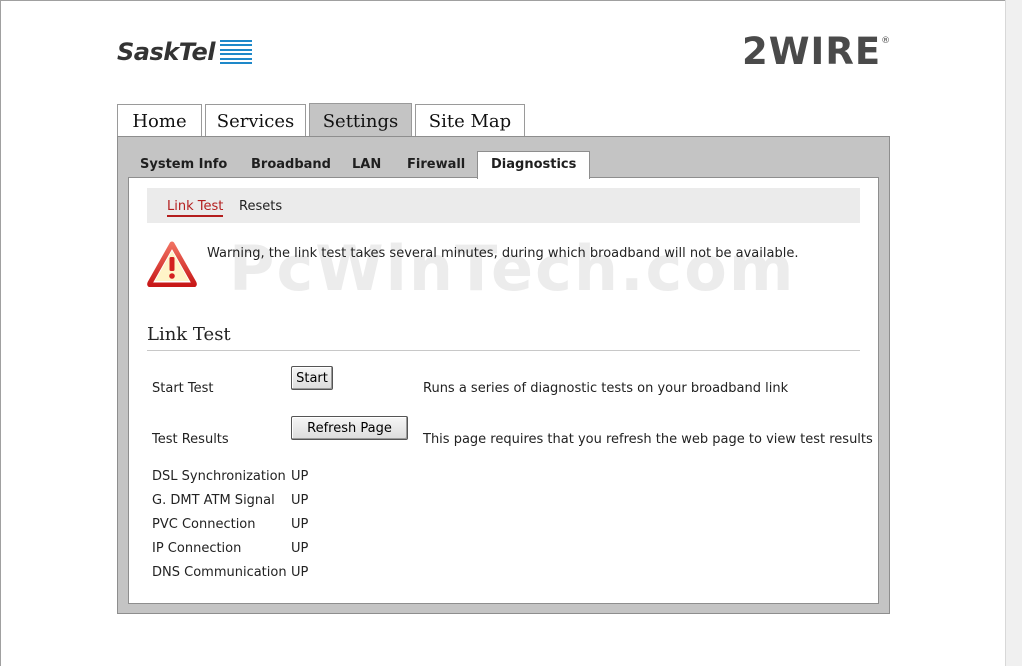  I want to click on result-name: IP Connection, so click(197, 548).